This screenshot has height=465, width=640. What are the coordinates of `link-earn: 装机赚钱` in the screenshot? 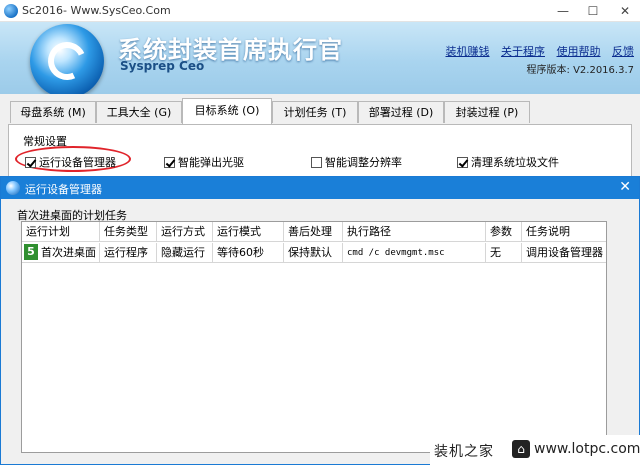 It's located at (468, 51).